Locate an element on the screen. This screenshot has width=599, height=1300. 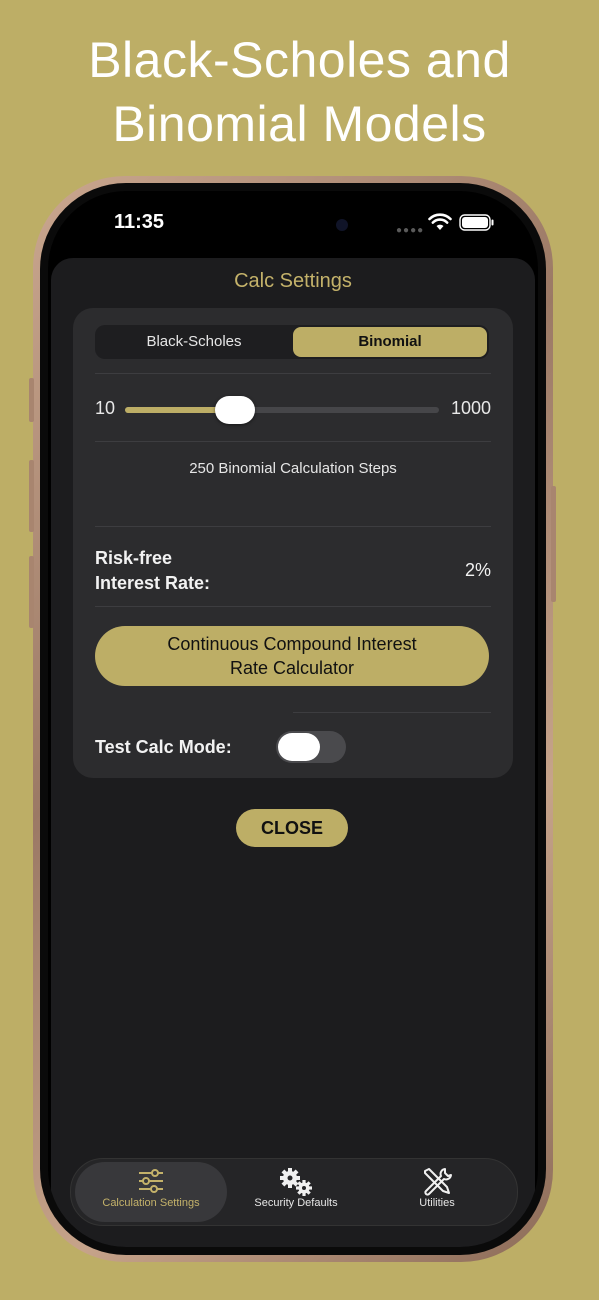
calculator-button-line2: Rate Calculator is located at coordinates (292, 668).